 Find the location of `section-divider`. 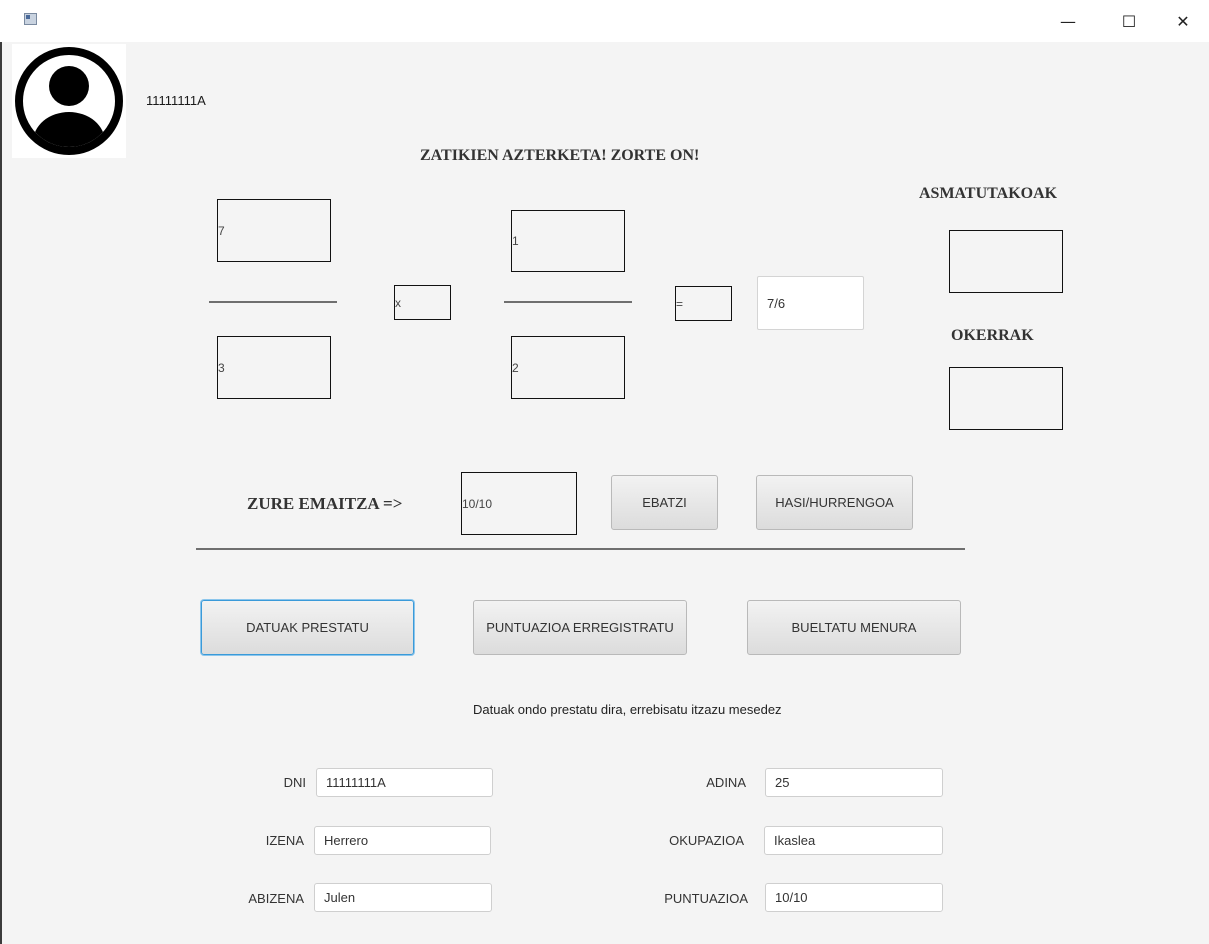

section-divider is located at coordinates (580, 549).